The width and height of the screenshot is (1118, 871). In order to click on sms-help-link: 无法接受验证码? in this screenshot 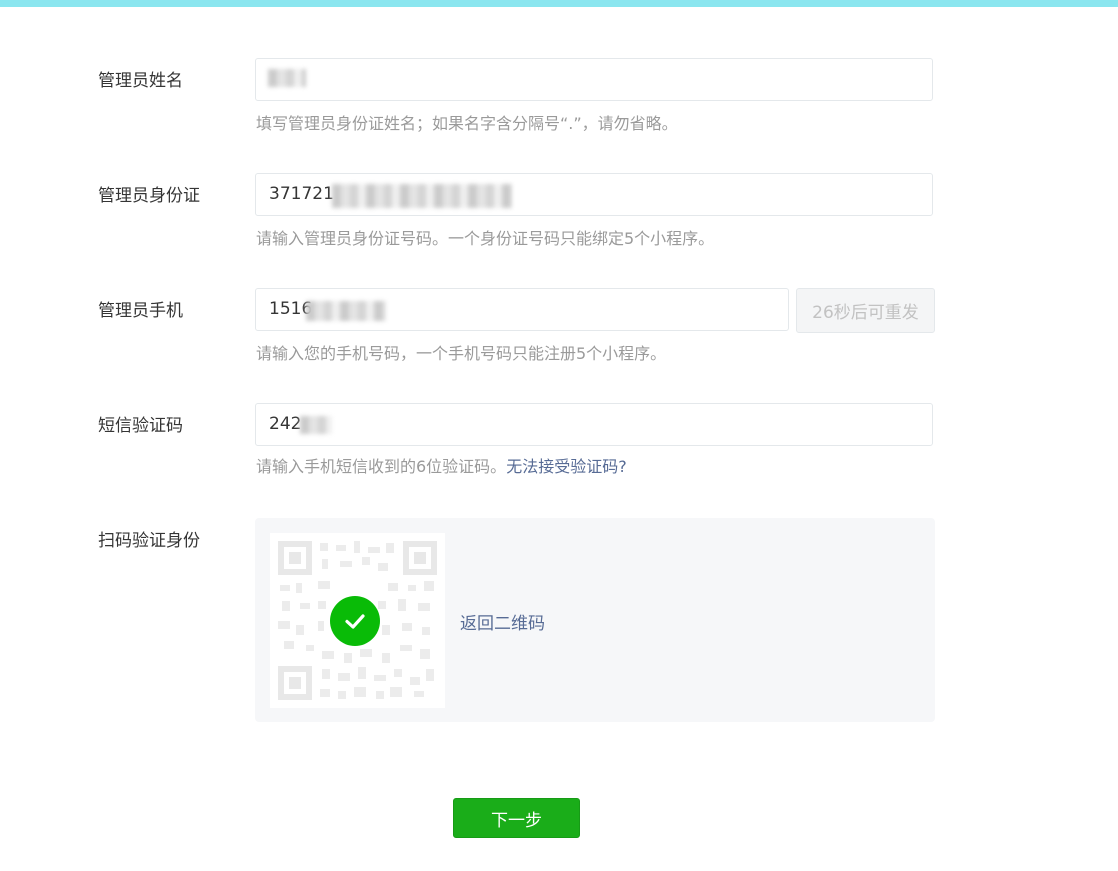, I will do `click(566, 466)`.